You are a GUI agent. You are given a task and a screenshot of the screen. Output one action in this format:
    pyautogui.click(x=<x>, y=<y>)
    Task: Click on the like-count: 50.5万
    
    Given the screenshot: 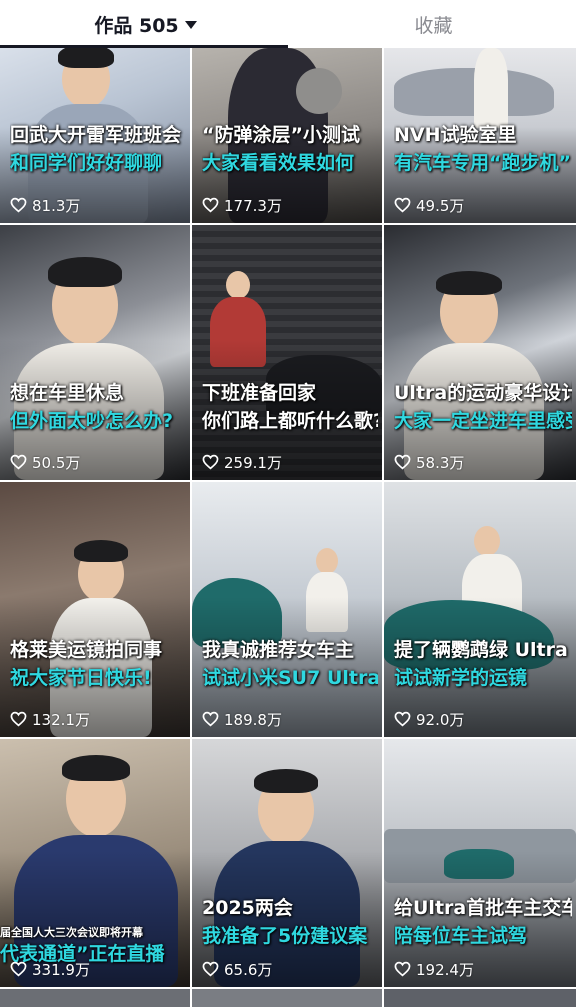 What is the action you would take?
    pyautogui.click(x=45, y=462)
    